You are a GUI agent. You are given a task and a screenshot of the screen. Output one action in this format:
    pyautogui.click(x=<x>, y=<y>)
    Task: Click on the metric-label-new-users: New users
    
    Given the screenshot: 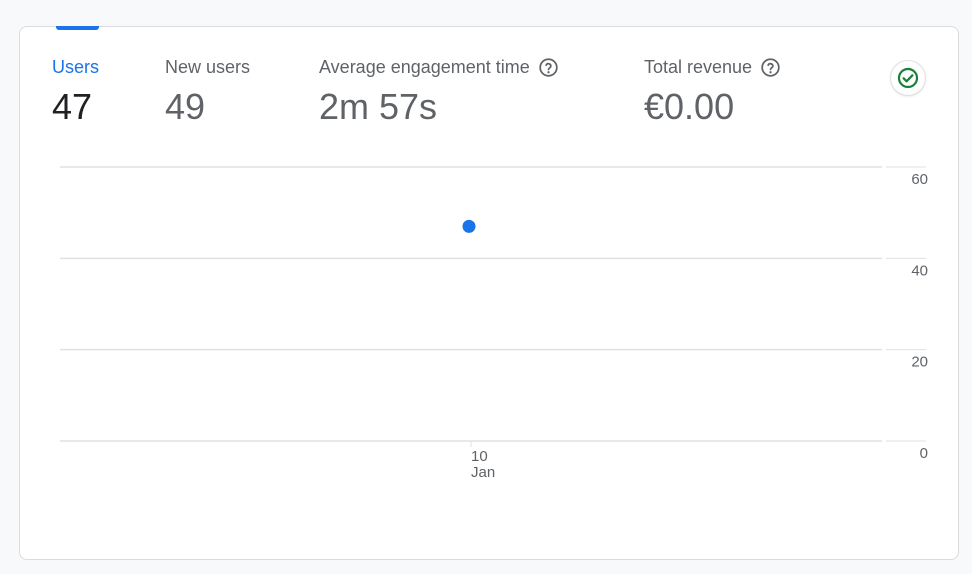 What is the action you would take?
    pyautogui.click(x=207, y=67)
    